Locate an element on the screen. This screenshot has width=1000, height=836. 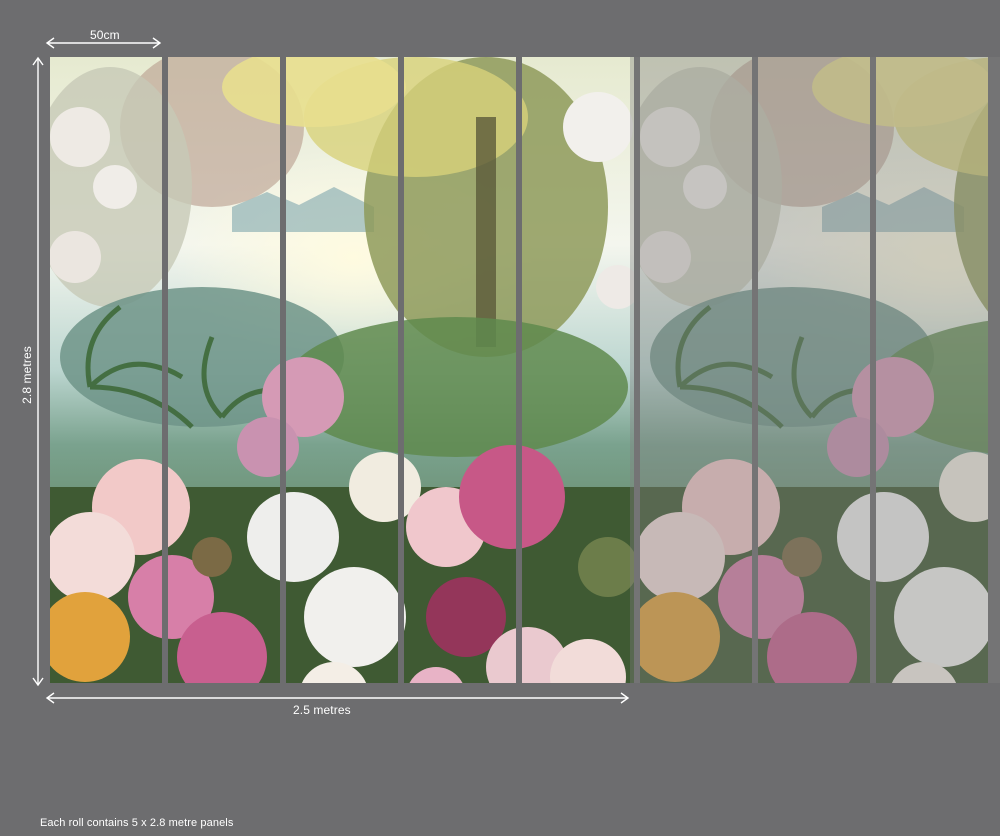
panel-width-label: 50cm is located at coordinates (105, 35).